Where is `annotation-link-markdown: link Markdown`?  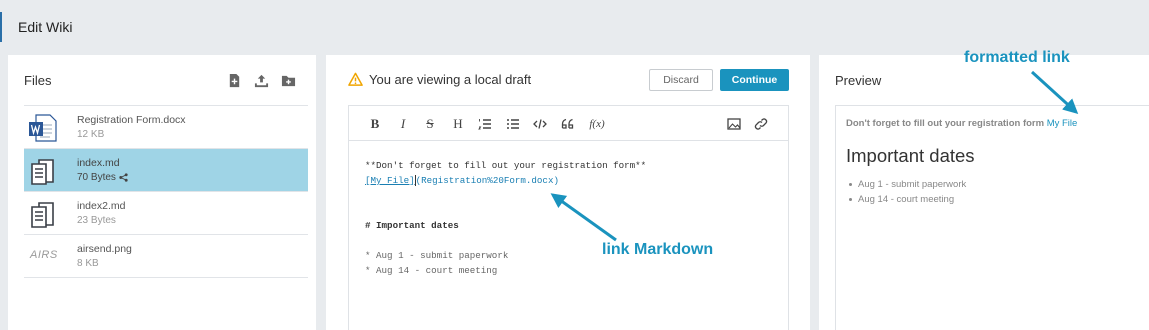
annotation-link-markdown: link Markdown is located at coordinates (658, 249).